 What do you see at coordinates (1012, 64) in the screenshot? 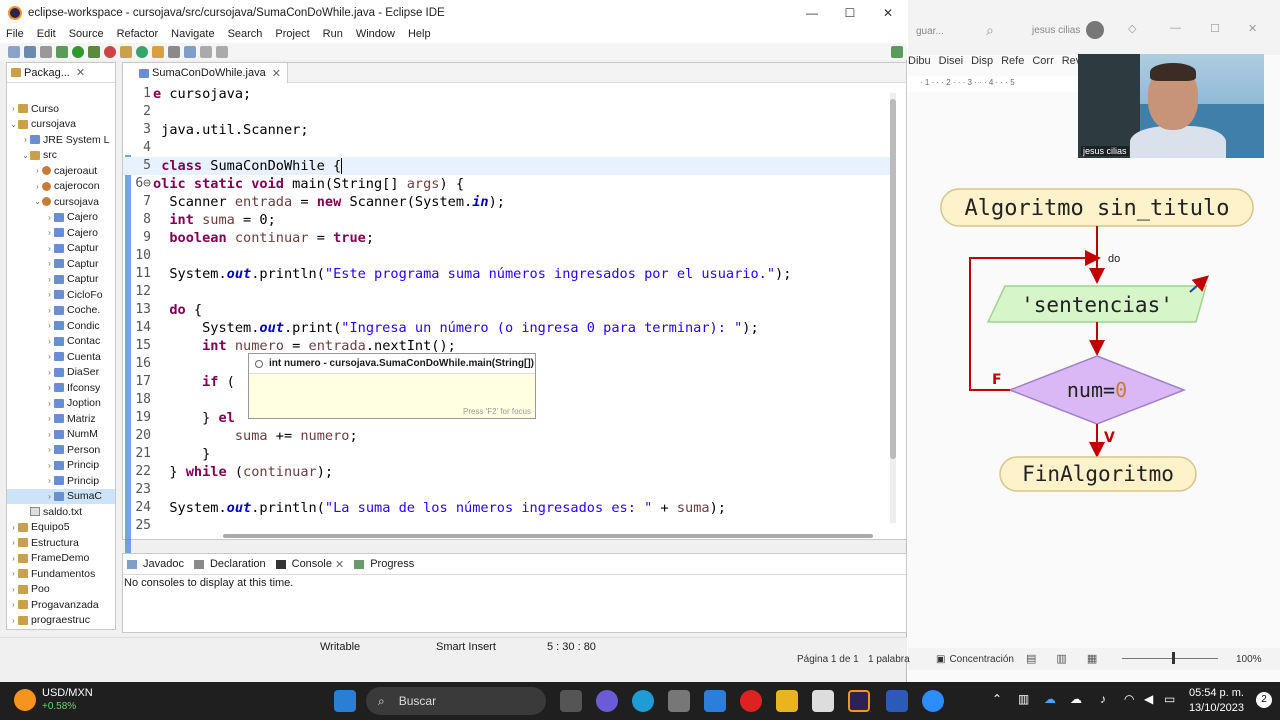
I see `ribbon-tab-referencias: Refe` at bounding box center [1012, 64].